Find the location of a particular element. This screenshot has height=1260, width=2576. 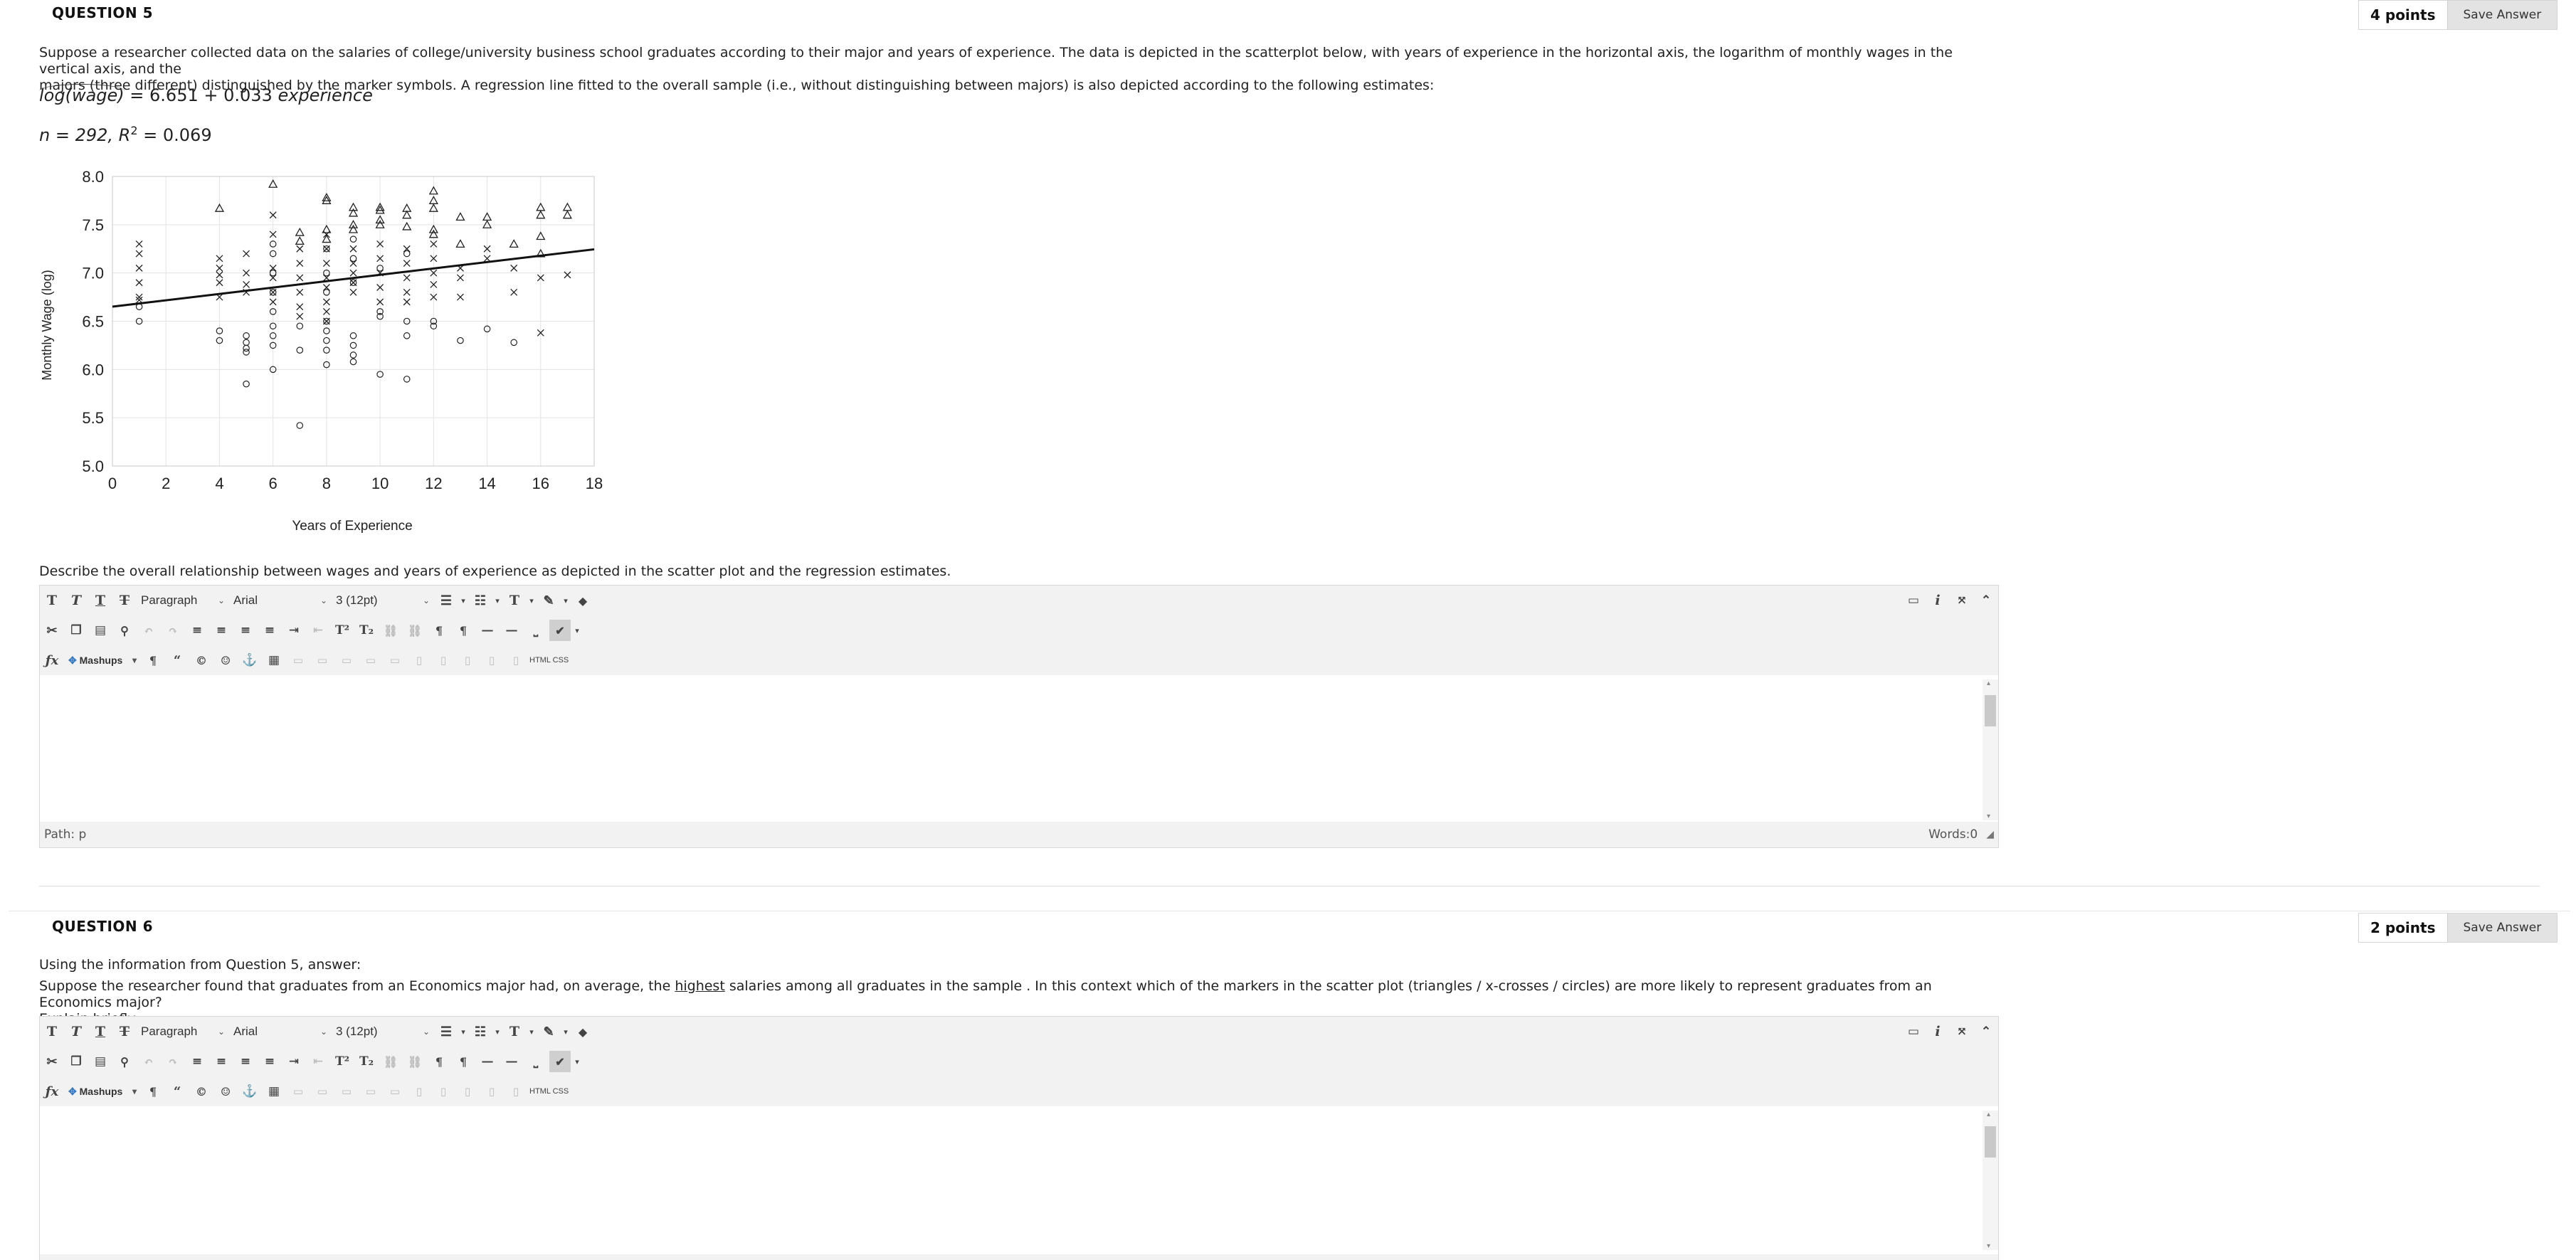

eraser-icon: ◆ is located at coordinates (582, 1031).